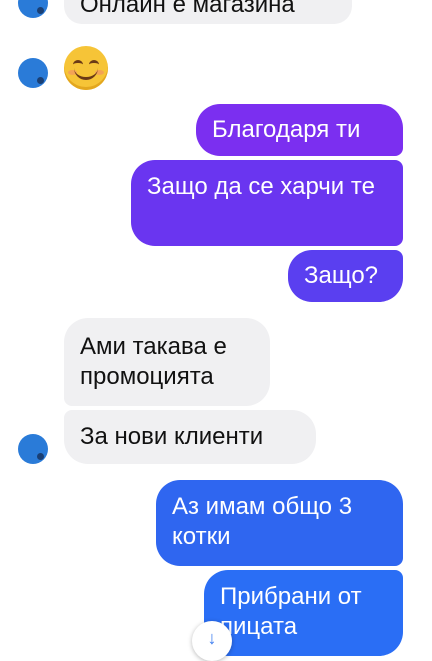 The image size is (432, 661). Describe the element at coordinates (86, 73) in the screenshot. I see `emoji-mouth` at that location.